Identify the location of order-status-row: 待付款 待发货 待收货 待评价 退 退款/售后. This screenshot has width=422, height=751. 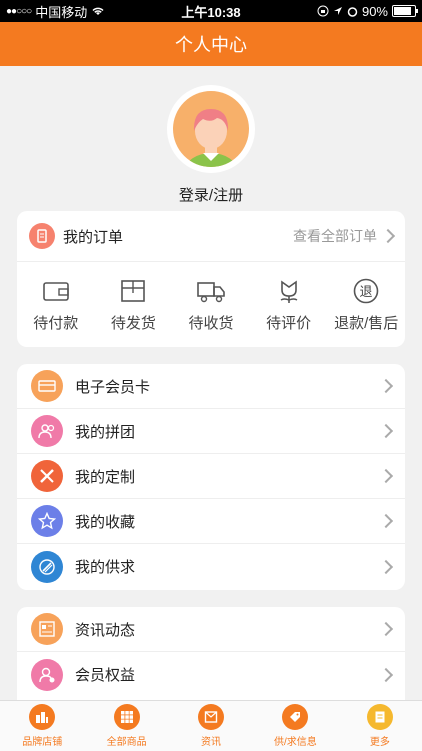
(211, 304).